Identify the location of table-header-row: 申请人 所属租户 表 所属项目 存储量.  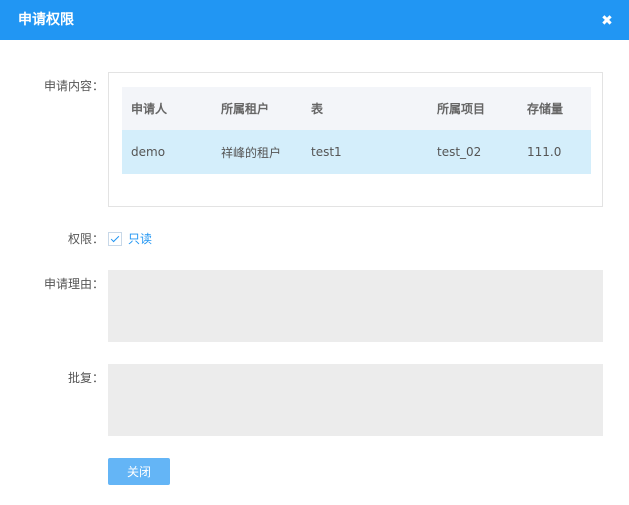
(356, 108).